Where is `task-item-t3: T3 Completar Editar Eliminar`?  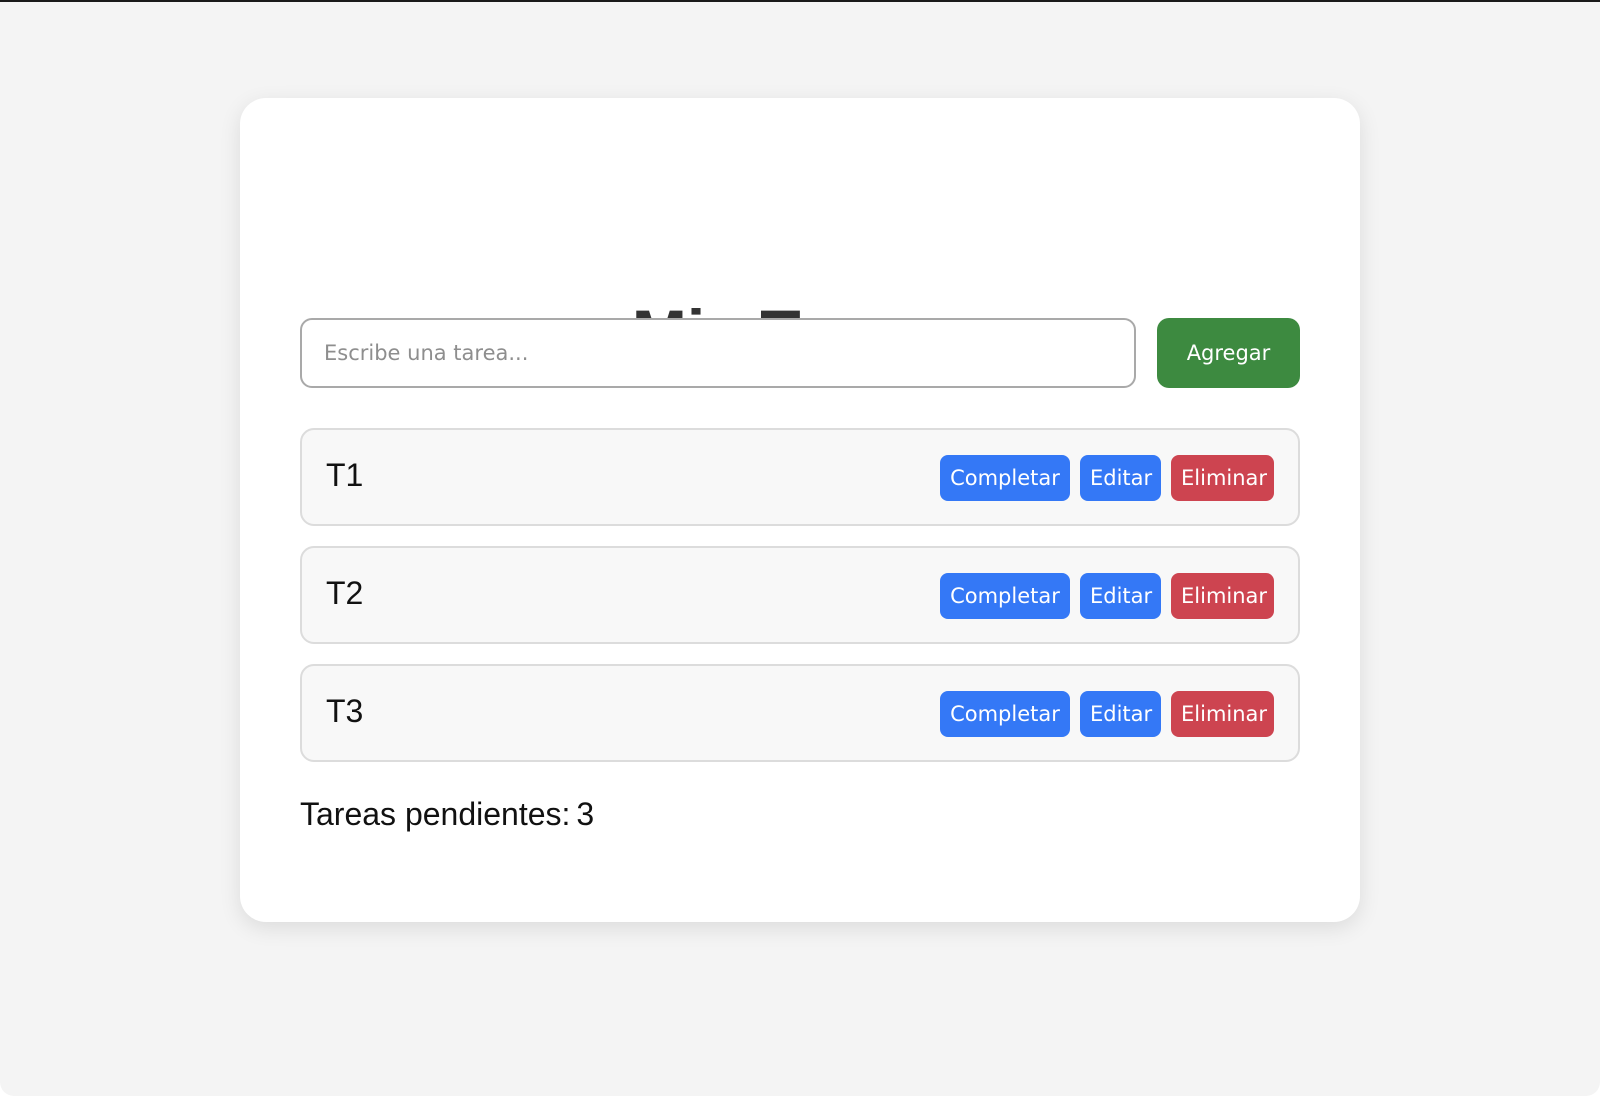
task-item-t3: T3 Completar Editar Eliminar is located at coordinates (800, 713).